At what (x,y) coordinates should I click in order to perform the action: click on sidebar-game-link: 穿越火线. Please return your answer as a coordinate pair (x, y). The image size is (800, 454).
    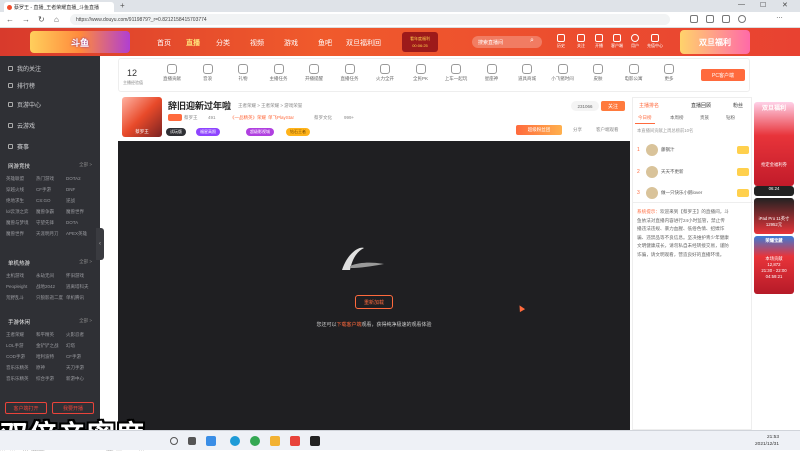
    Looking at the image, I should click on (21, 190).